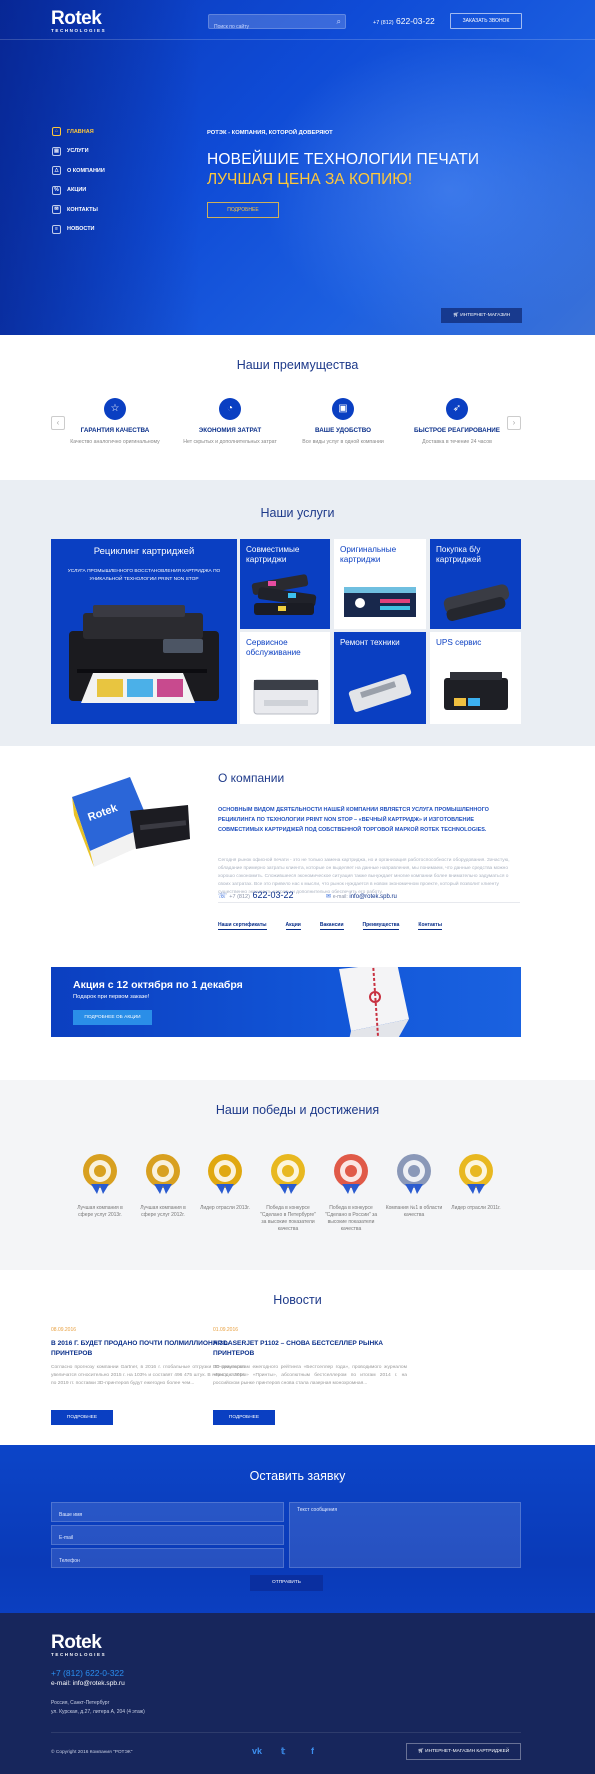  Describe the element at coordinates (486, 21) in the screenshot. I see `callback-button: ЗАКАЗАТЬ ЗВОНОК` at that location.